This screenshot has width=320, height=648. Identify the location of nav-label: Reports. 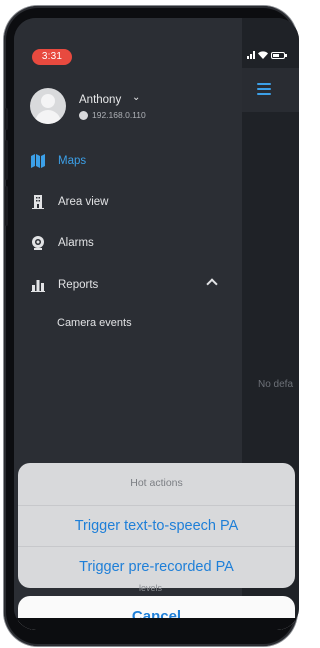
(78, 285).